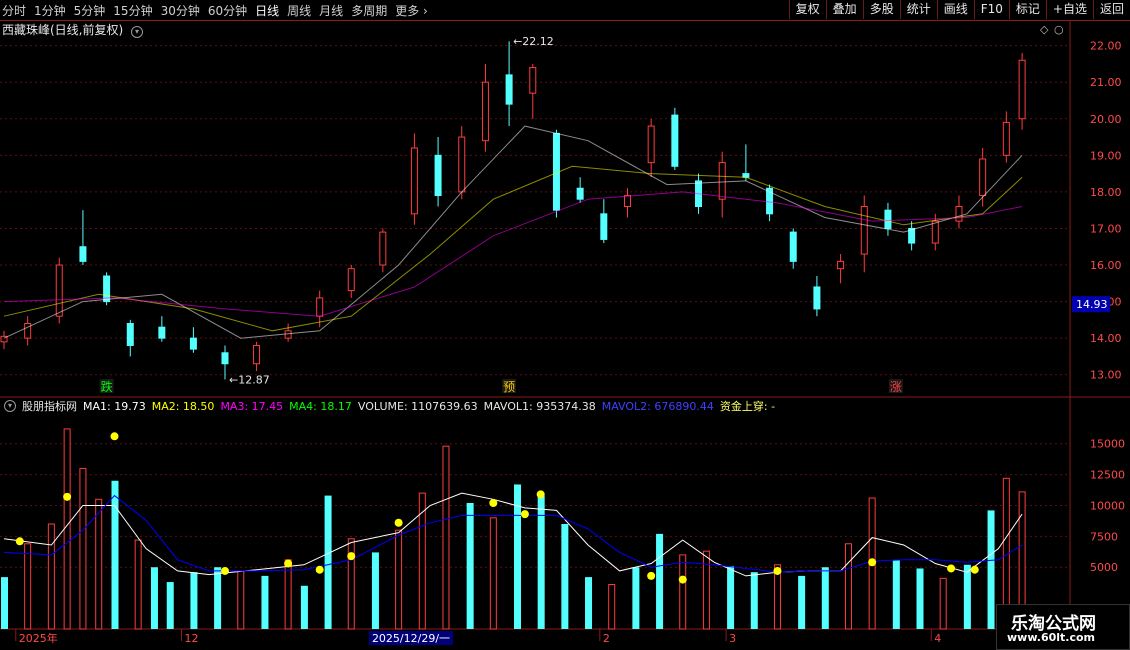 This screenshot has width=1130, height=650. I want to click on toolbar-button-3: 统计, so click(918, 9).